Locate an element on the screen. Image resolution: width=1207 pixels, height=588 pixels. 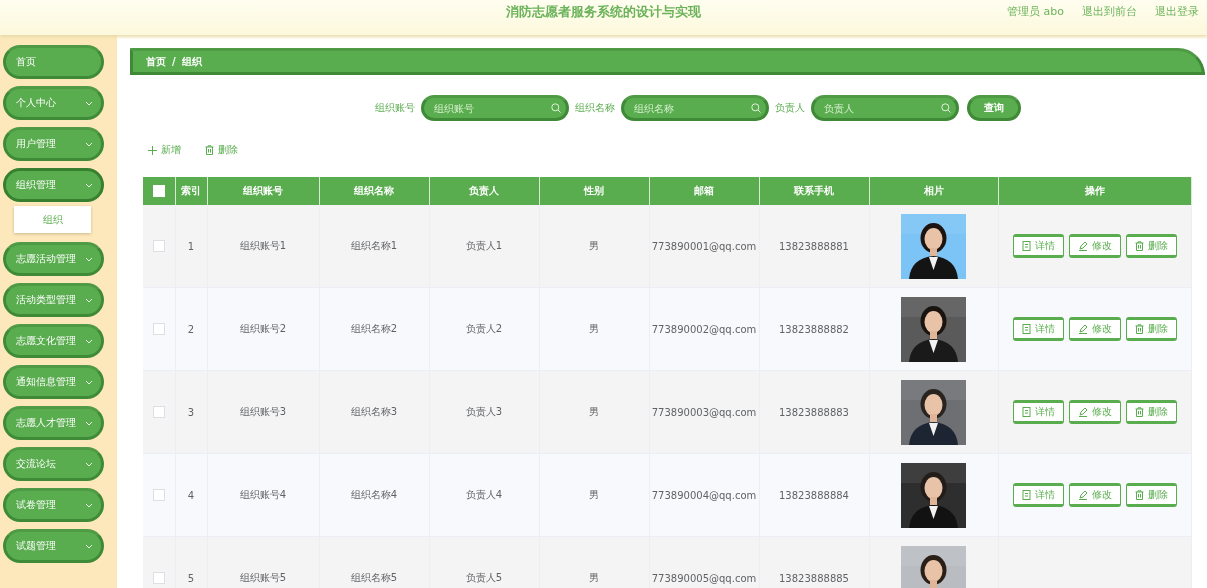
header-link: 退出到前台 is located at coordinates (1109, 11).